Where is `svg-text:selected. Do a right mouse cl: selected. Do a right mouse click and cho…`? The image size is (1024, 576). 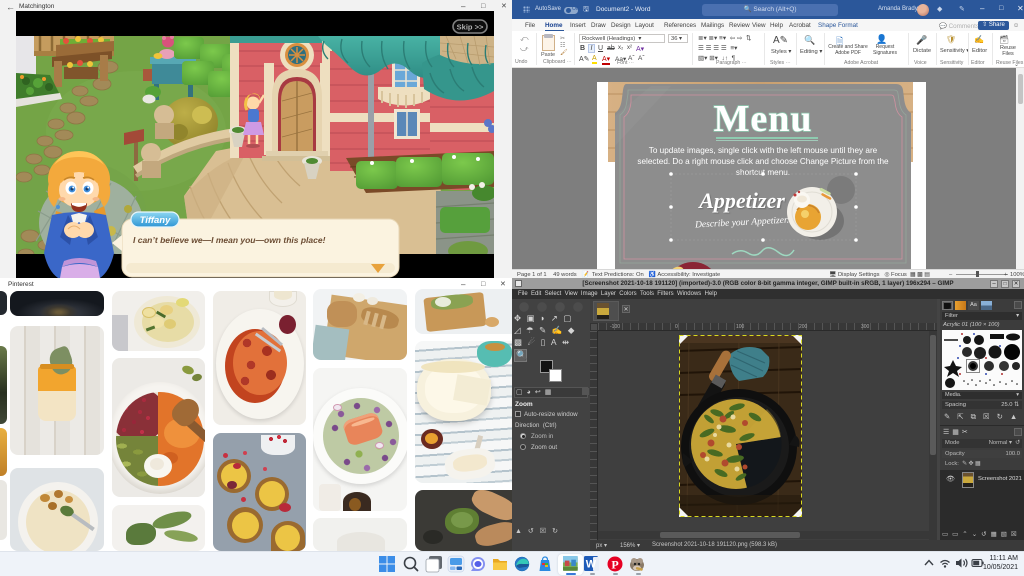
svg-text:selected. Do a right mouse cl: selected. Do a right mouse click and cho… is located at coordinates (763, 161).